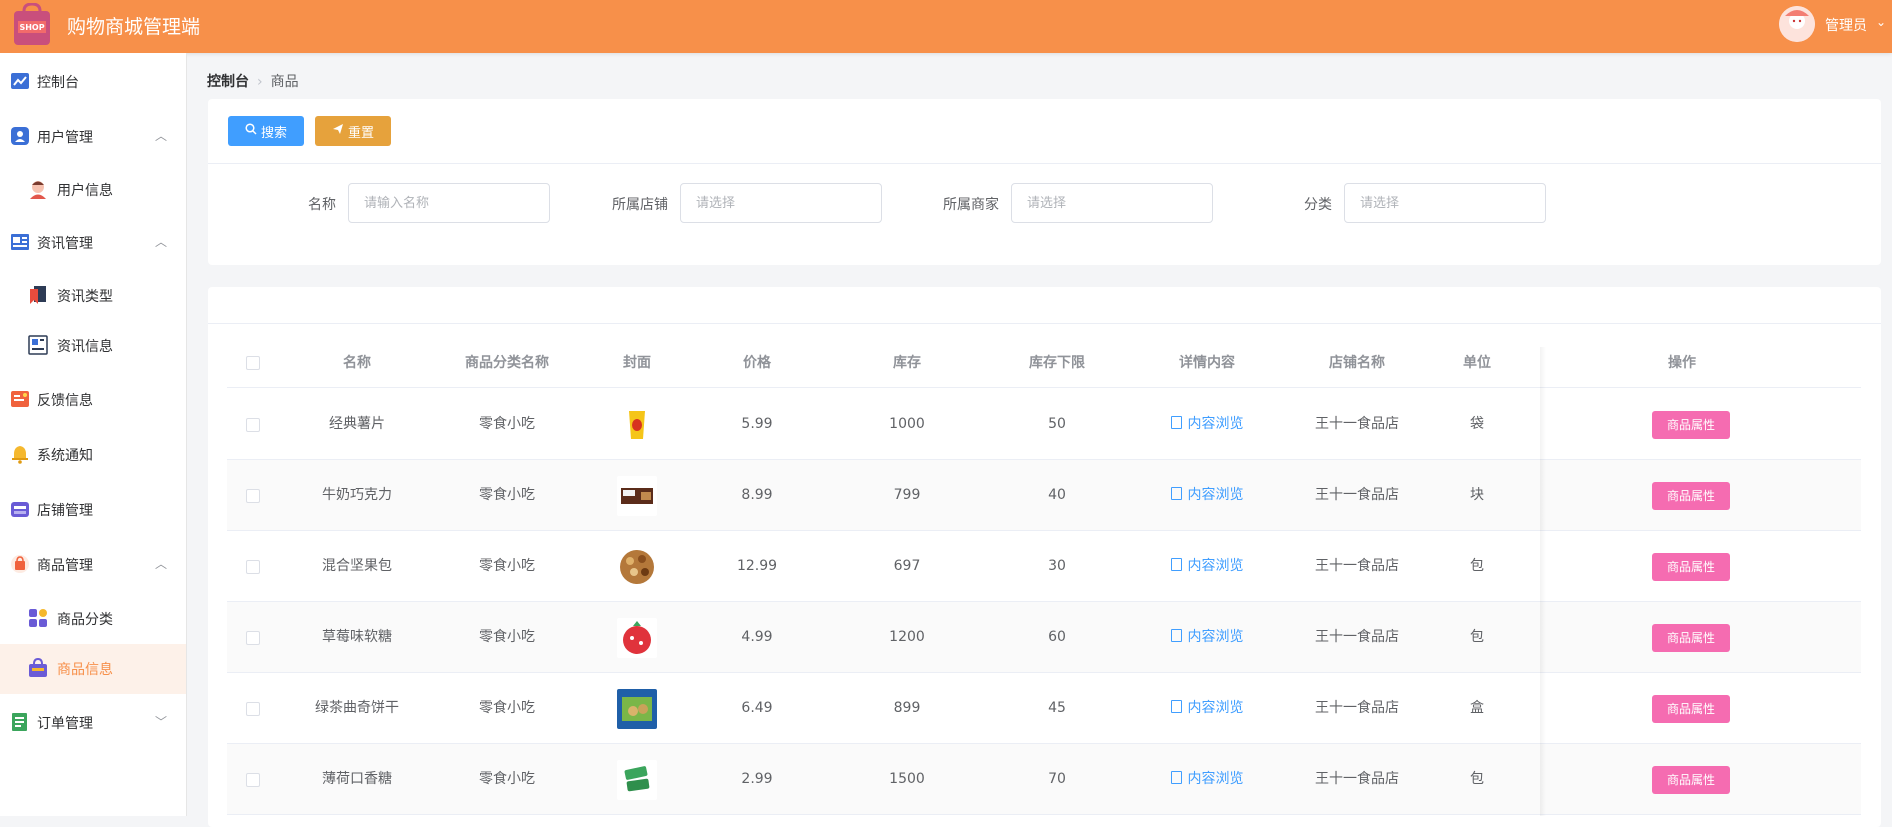 The image size is (1892, 827). I want to click on column-header: 库存下限, so click(1057, 363).